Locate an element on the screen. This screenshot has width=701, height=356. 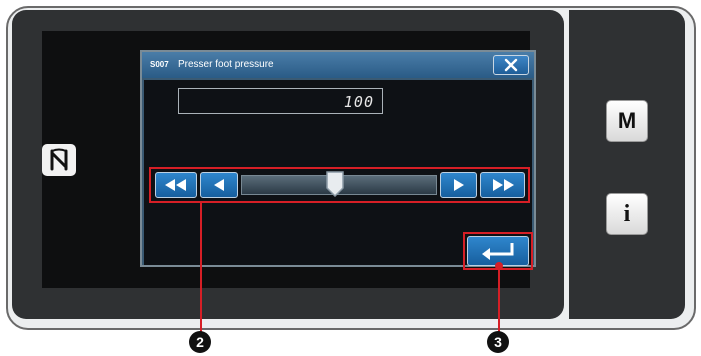
double-left-arrow-icon is located at coordinates (175, 185).